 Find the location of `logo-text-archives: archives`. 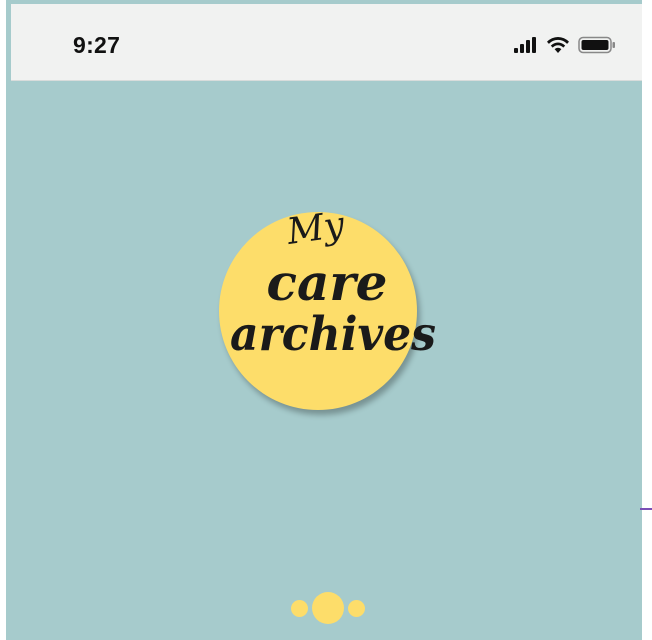

logo-text-archives: archives is located at coordinates (333, 334).